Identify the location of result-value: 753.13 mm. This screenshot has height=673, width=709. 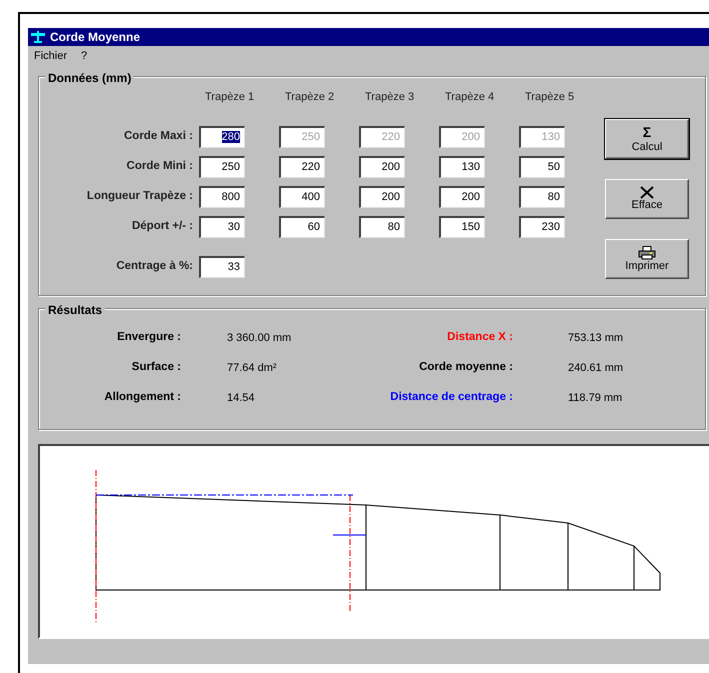
(596, 338).